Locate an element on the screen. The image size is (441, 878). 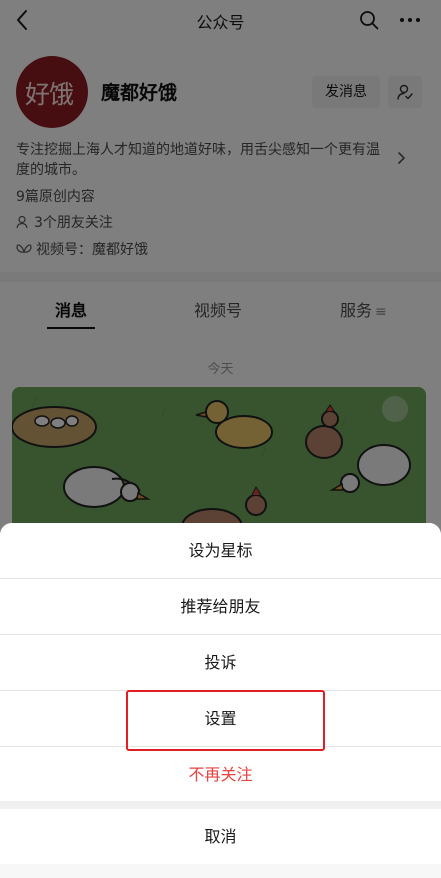
set-star-button: 设为星标 is located at coordinates (220, 550).